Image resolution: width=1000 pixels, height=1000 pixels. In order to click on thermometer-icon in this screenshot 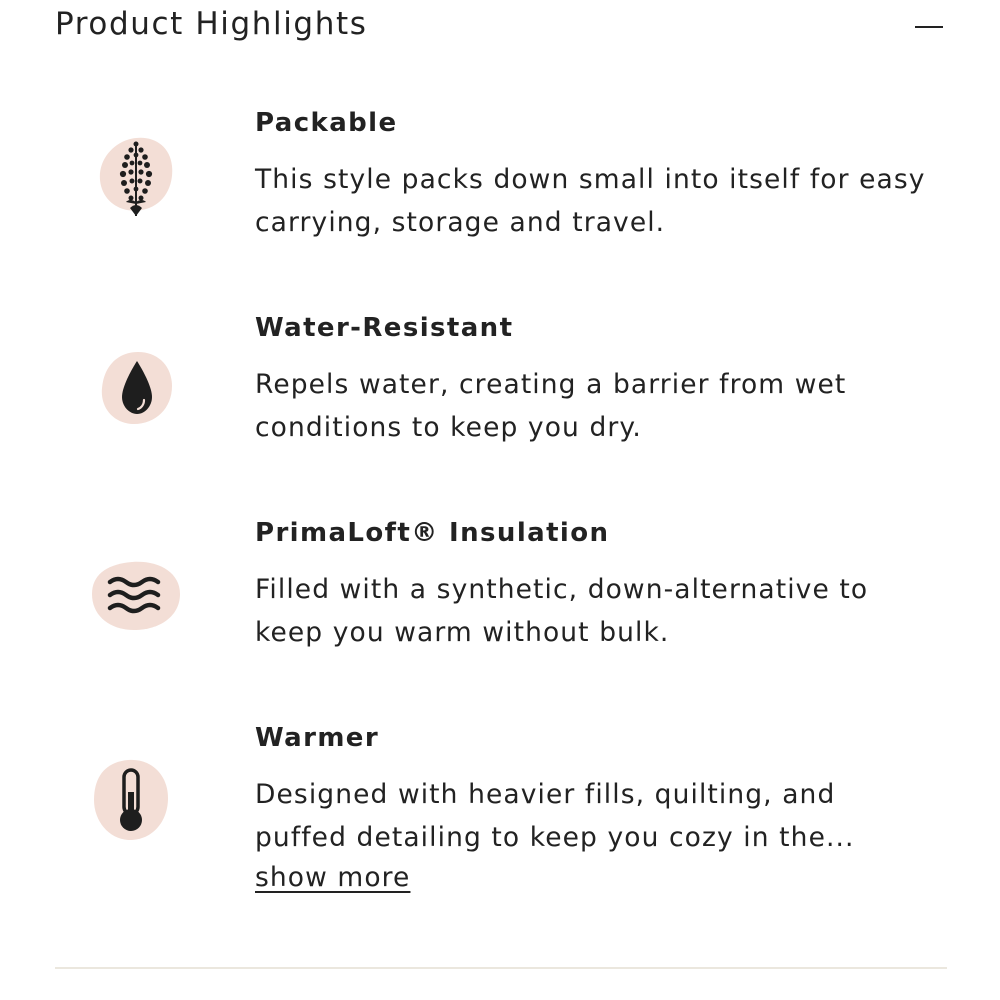, I will do `click(133, 801)`.